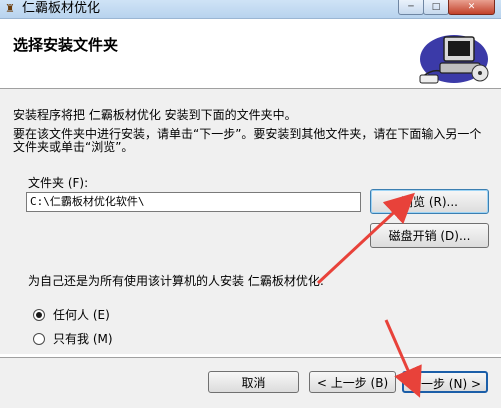  I want to click on intro-text: 安装程序将把 仁霸板材优化 安装到下面的文件夹中。, so click(155, 115).